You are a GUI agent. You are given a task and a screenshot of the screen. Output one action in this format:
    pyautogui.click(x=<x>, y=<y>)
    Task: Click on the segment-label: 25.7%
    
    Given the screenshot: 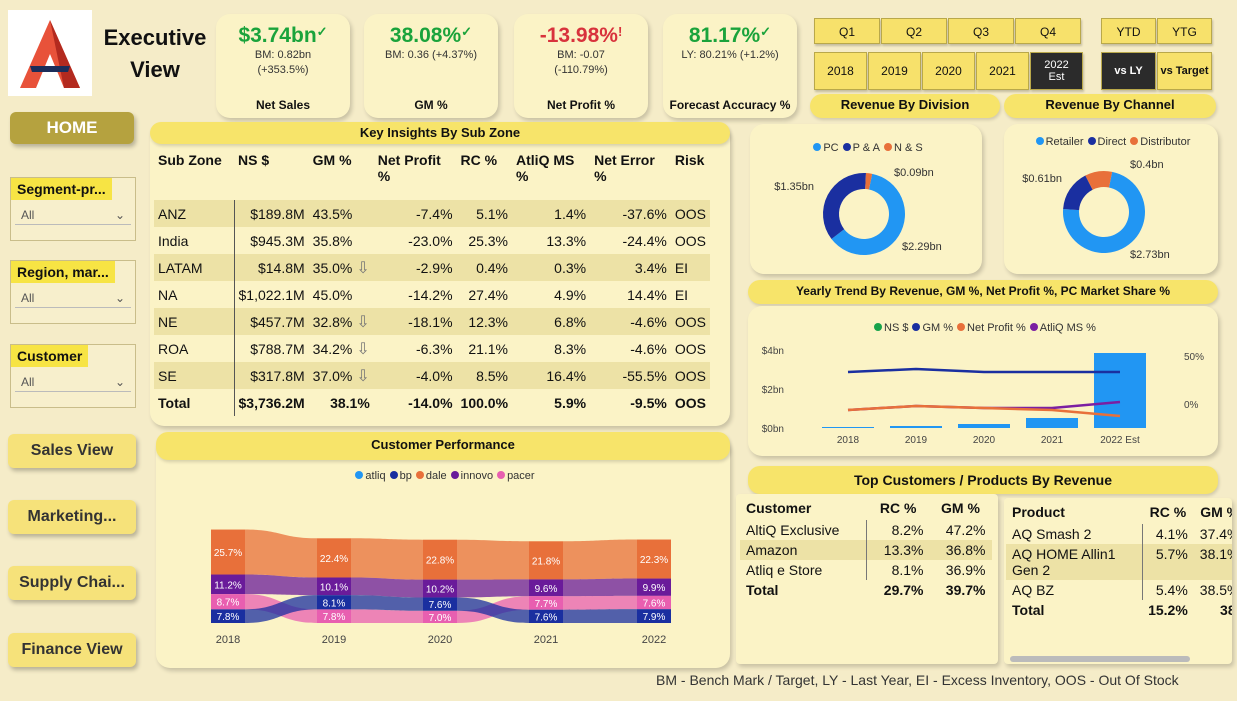 What is the action you would take?
    pyautogui.click(x=228, y=553)
    